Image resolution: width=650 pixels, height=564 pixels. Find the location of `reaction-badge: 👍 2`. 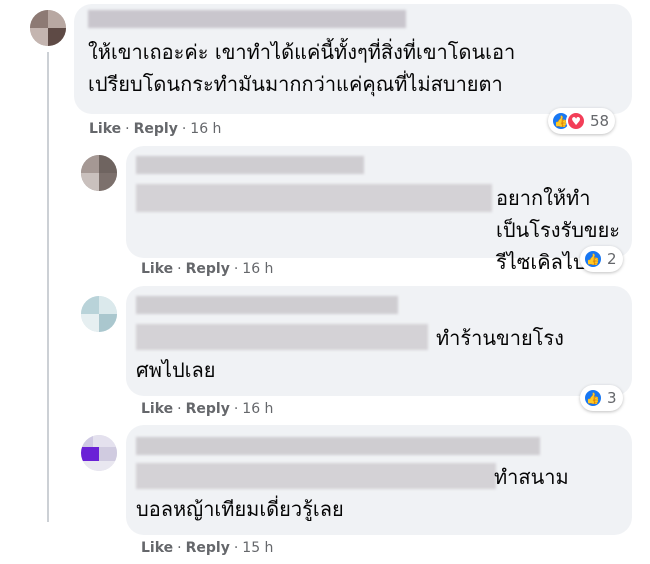

reaction-badge: 👍 2 is located at coordinates (601, 259).